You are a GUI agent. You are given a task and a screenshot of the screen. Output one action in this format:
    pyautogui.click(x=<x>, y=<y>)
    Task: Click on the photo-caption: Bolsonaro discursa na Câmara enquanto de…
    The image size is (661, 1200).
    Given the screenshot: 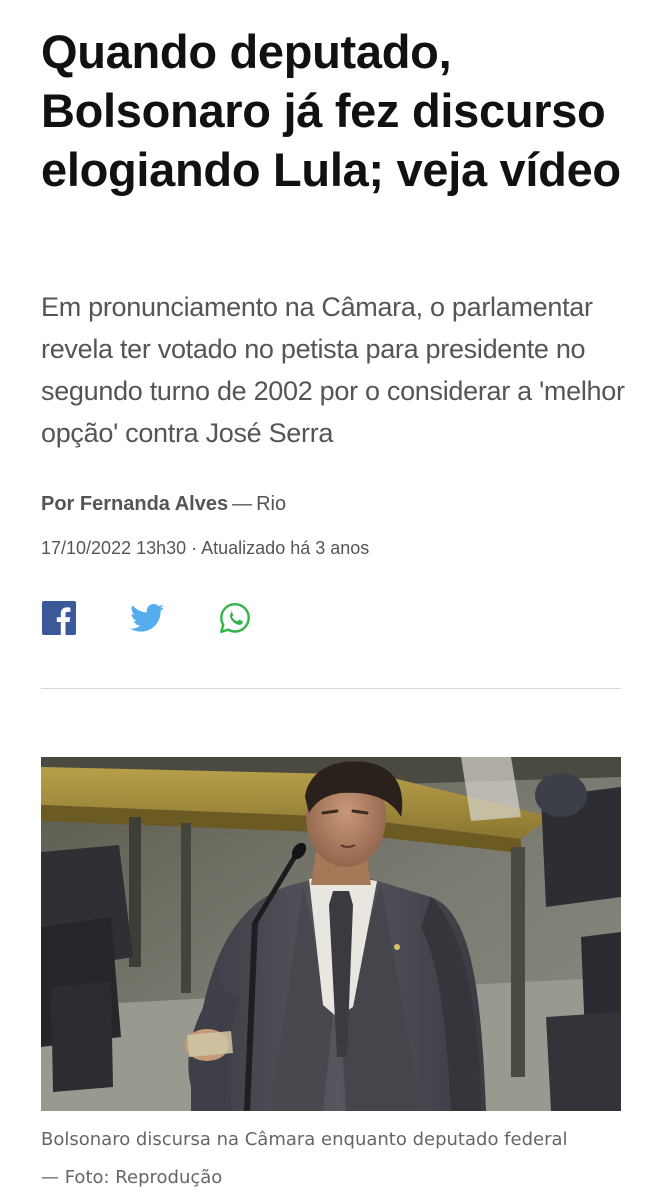 What is the action you would take?
    pyautogui.click(x=304, y=1158)
    